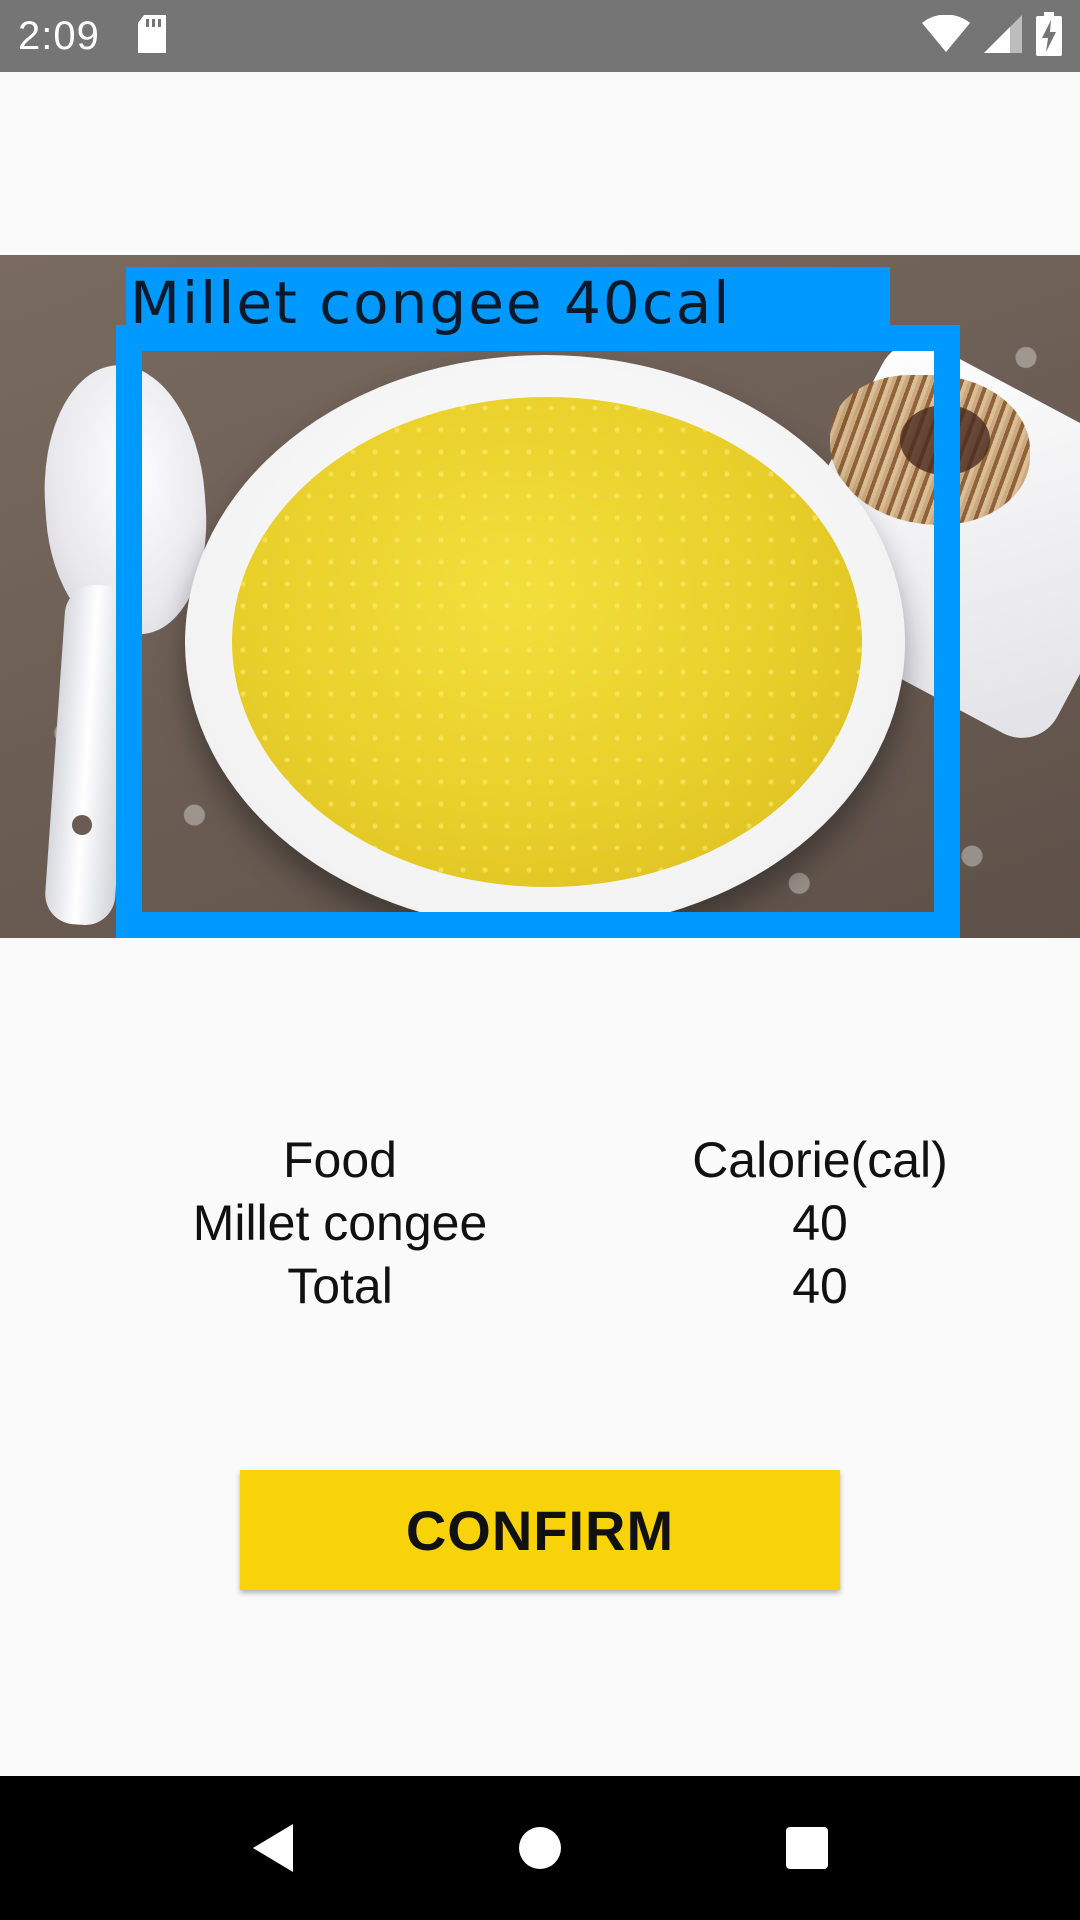  Describe the element at coordinates (540, 1159) in the screenshot. I see `table-header-row: Food Calorie(cal)` at that location.